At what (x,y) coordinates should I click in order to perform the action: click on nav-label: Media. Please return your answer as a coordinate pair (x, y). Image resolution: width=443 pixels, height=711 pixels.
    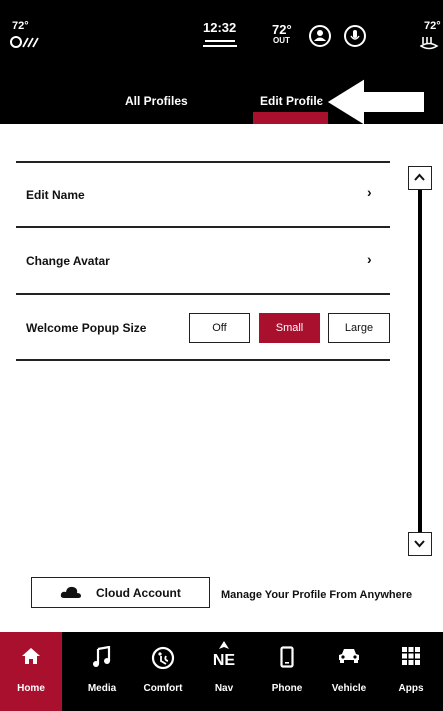
    Looking at the image, I should click on (102, 688).